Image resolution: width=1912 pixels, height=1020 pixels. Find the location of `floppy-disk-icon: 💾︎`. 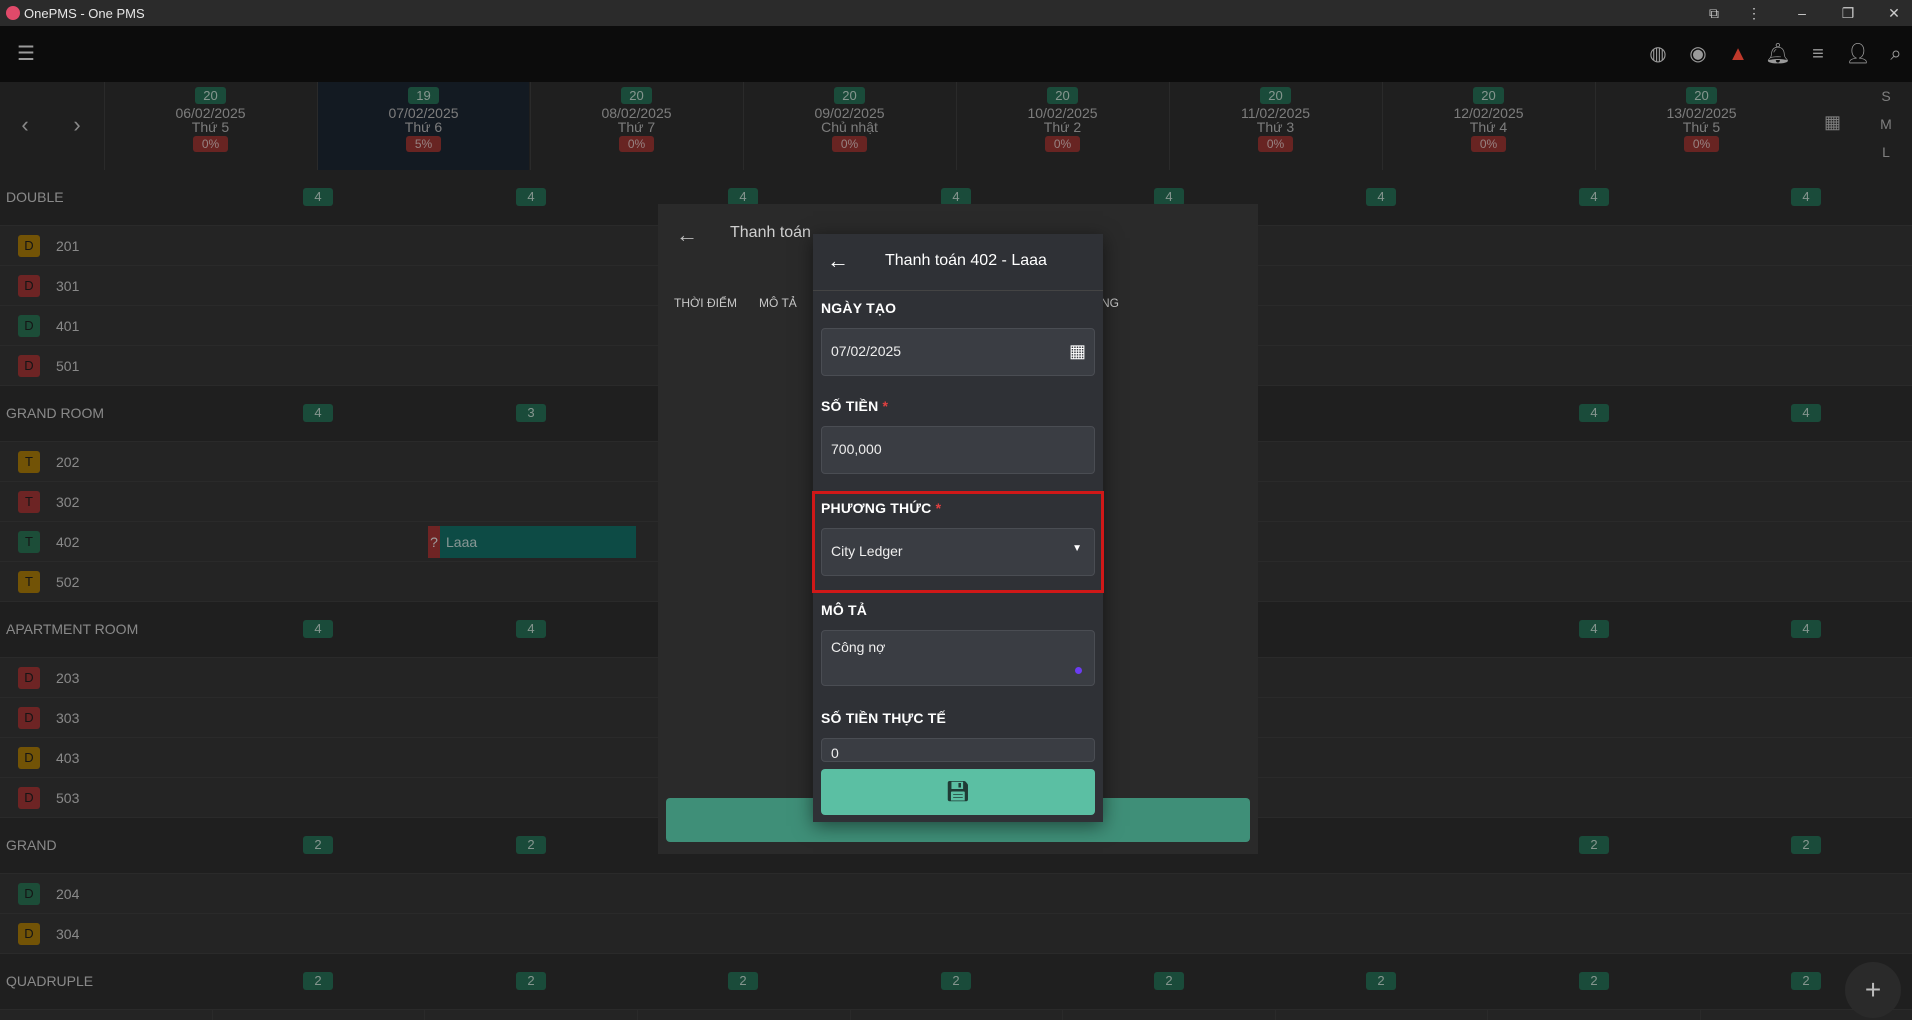

floppy-disk-icon: 💾︎ is located at coordinates (958, 792).